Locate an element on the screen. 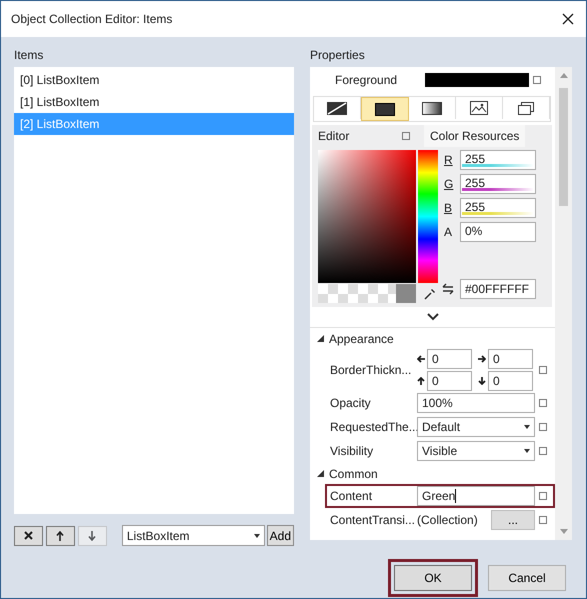 Image resolution: width=587 pixels, height=599 pixels. scrollbar-thumb is located at coordinates (563, 147).